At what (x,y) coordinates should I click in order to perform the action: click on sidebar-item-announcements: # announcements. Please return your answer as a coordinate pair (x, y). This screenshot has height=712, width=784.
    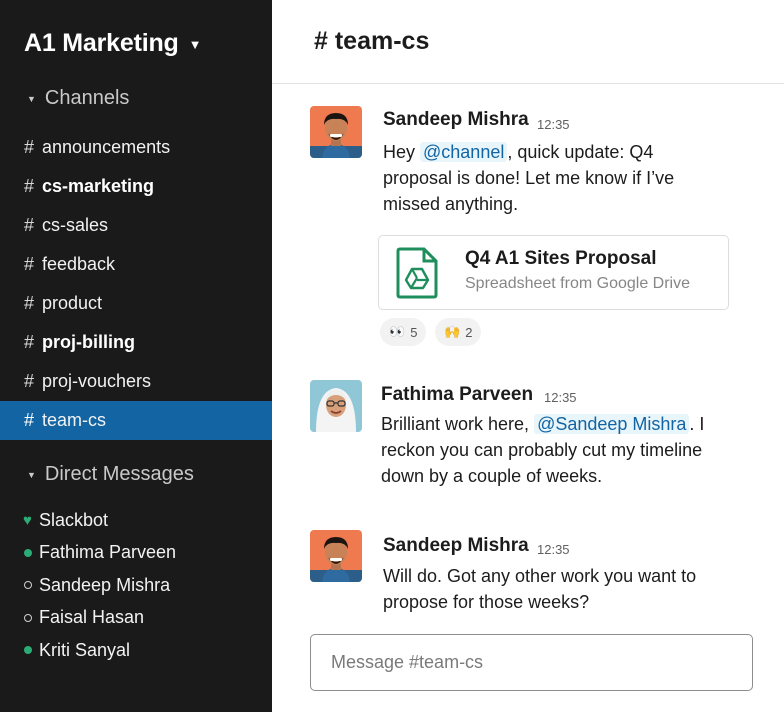
    Looking at the image, I should click on (136, 147).